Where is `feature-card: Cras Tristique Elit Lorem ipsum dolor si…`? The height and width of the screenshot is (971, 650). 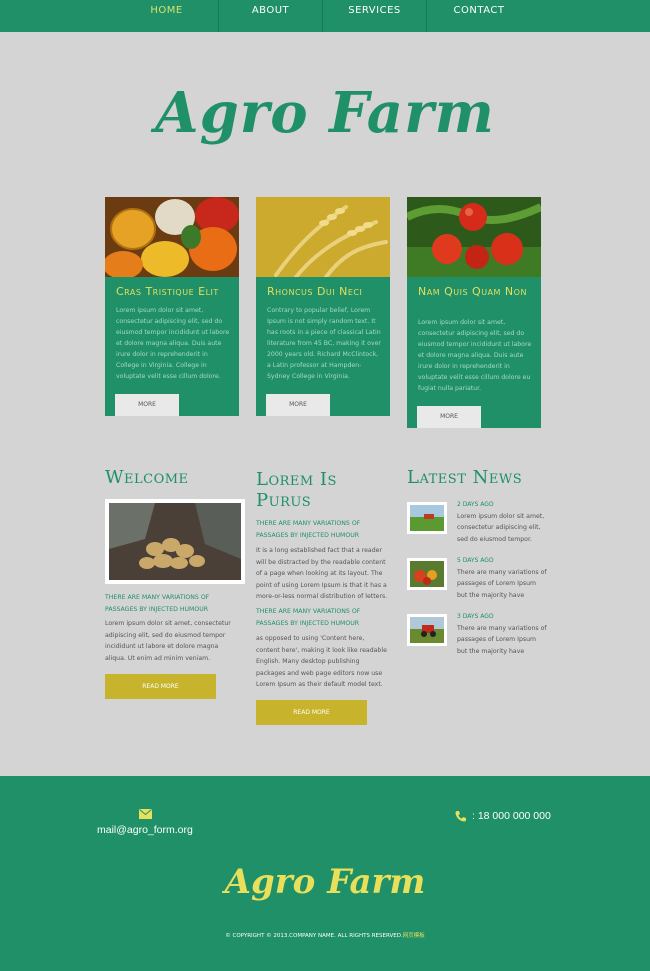
feature-card: Cras Tristique Elit Lorem ipsum dolor si… is located at coordinates (172, 306).